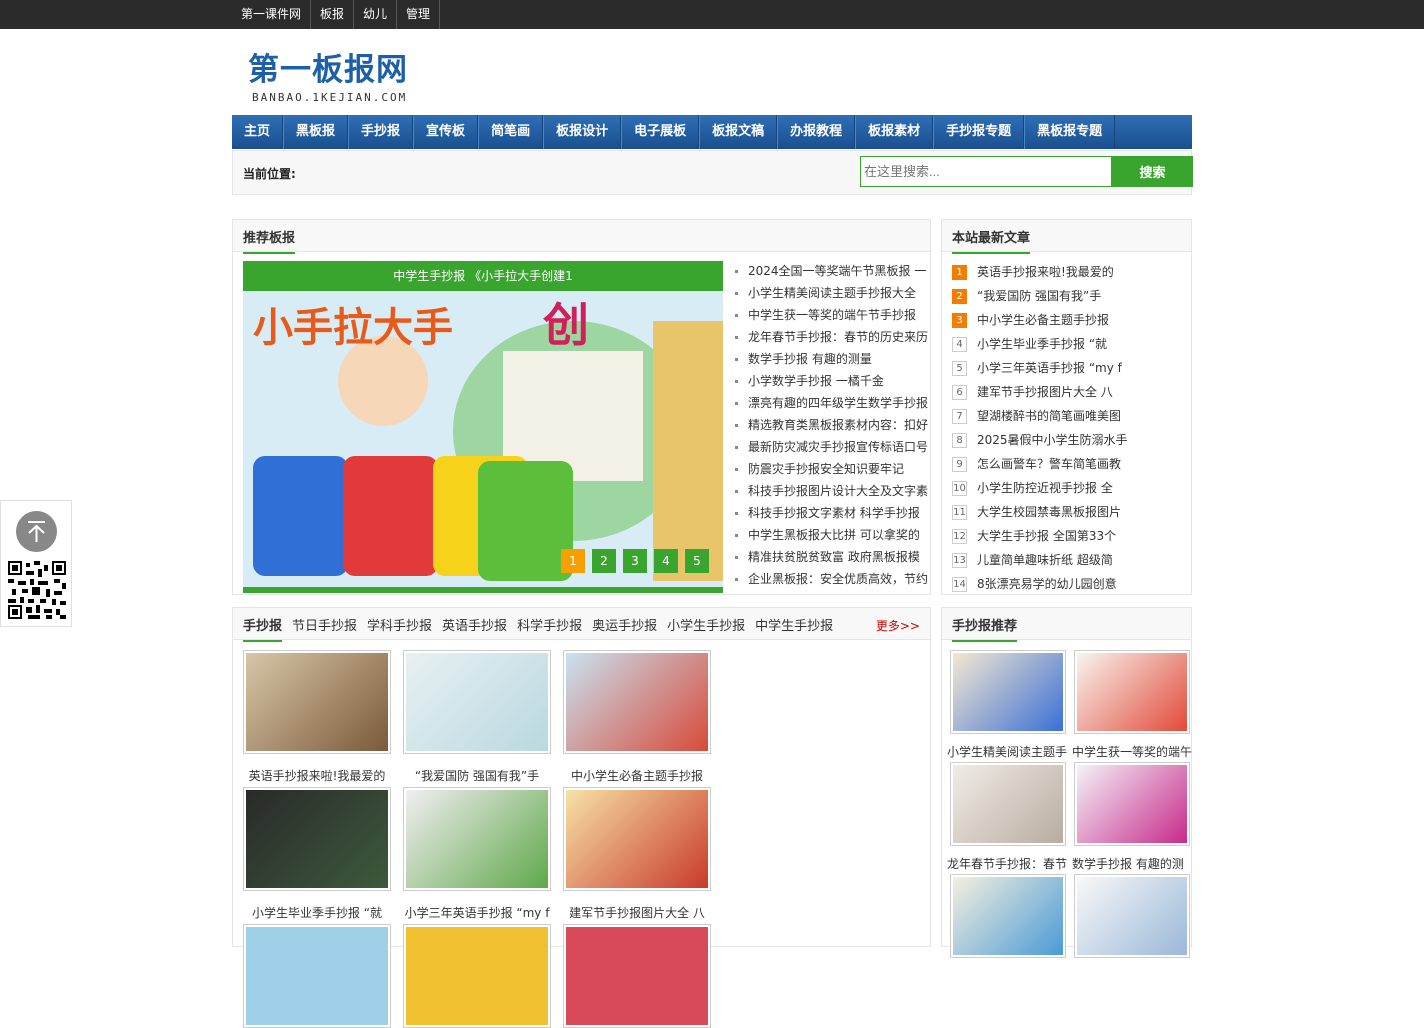 The width and height of the screenshot is (1424, 1028). I want to click on list-item: 数学手抄报 有趣的测量, so click(833, 359).